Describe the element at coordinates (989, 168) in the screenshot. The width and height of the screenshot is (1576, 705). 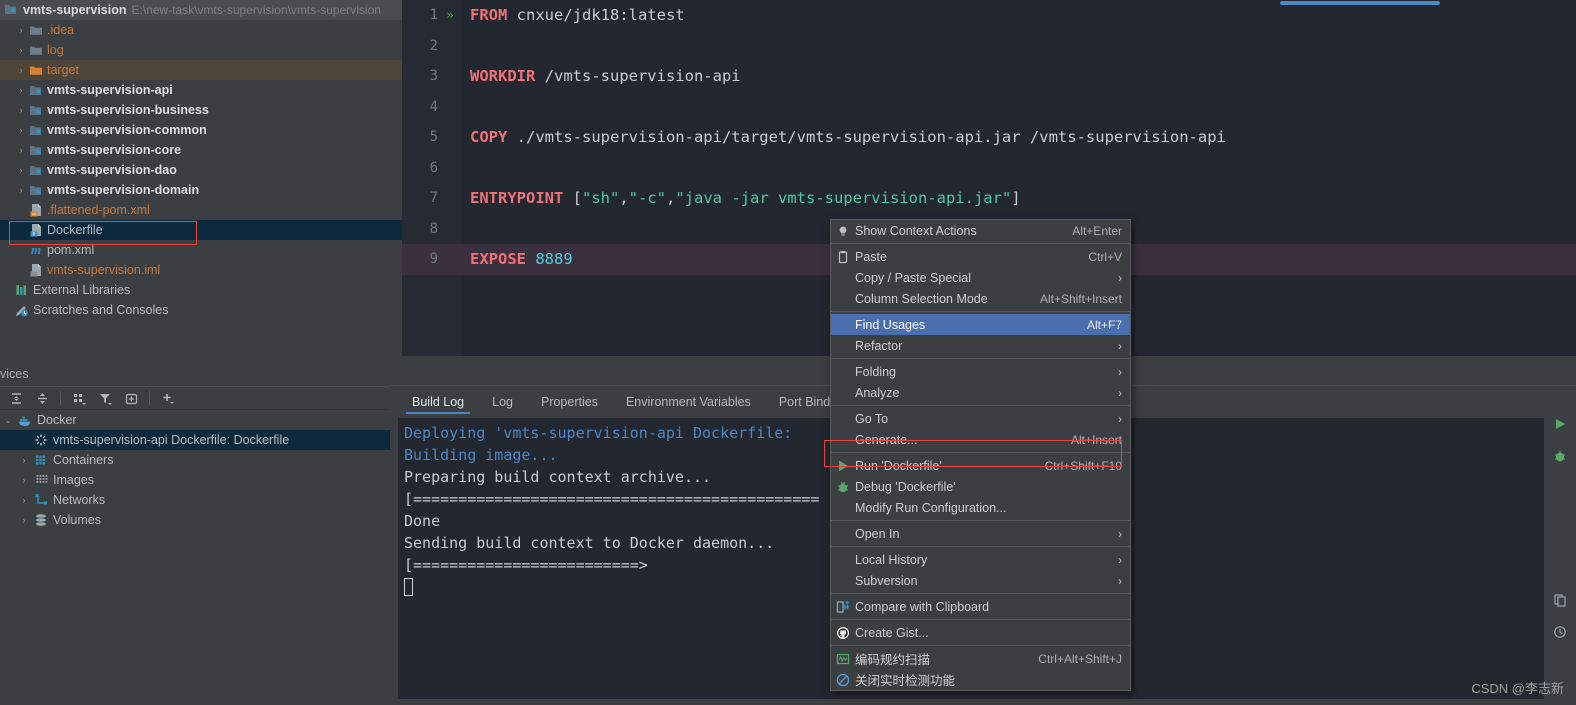
I see `code-line: 6` at that location.